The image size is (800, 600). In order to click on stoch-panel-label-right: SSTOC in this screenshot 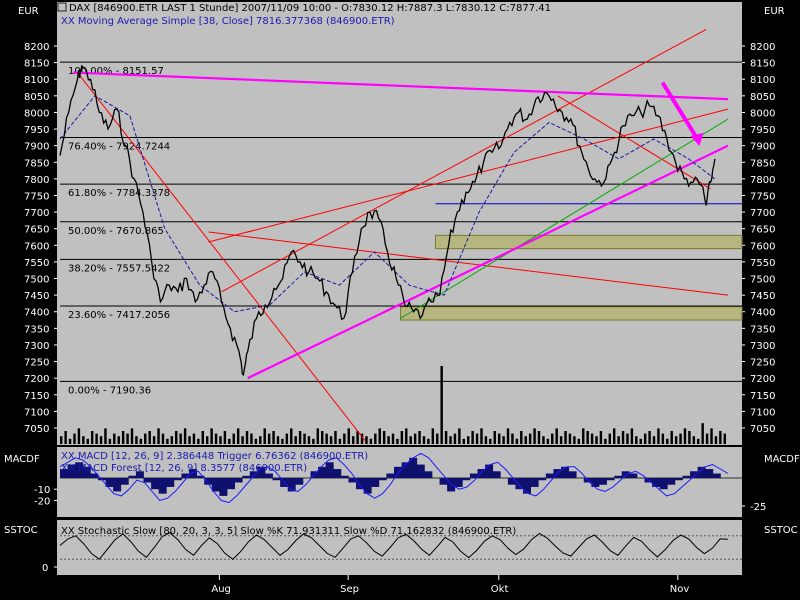, I will do `click(781, 530)`.